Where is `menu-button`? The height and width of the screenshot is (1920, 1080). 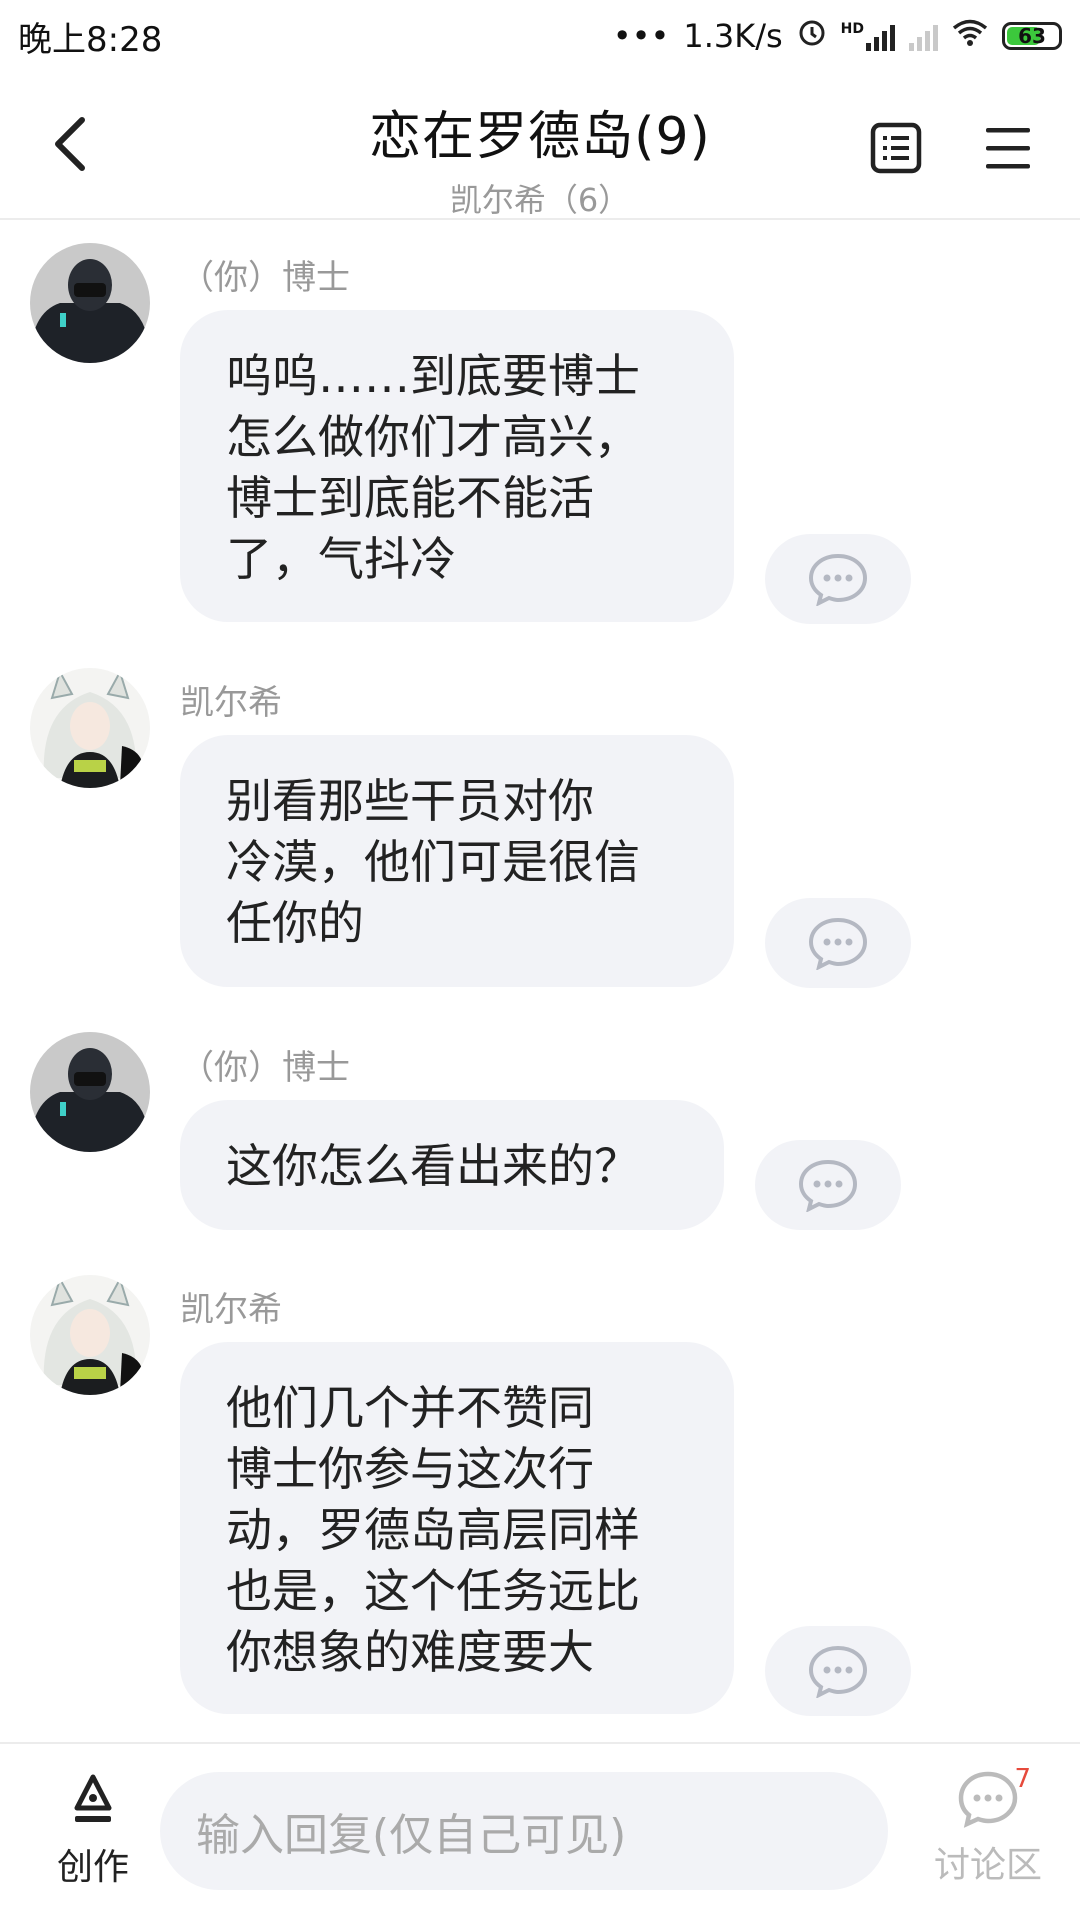
menu-button is located at coordinates (1008, 148).